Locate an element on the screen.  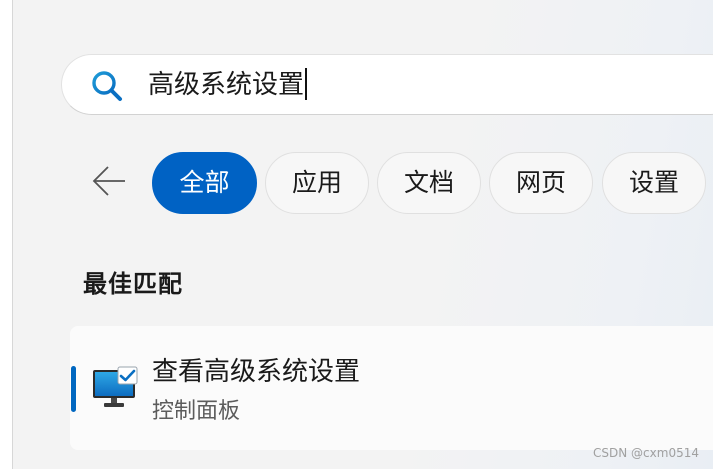
selection-indicator is located at coordinates (73, 389).